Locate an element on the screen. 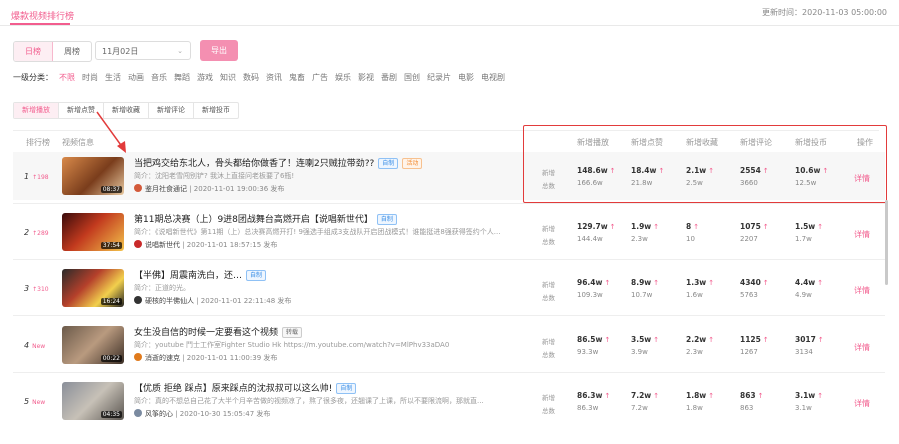 This screenshot has width=899, height=444. video-title-text: 第11期总决赛（上）9进8团战舞台高燃开启【说唱新世代】 is located at coordinates (253, 220).